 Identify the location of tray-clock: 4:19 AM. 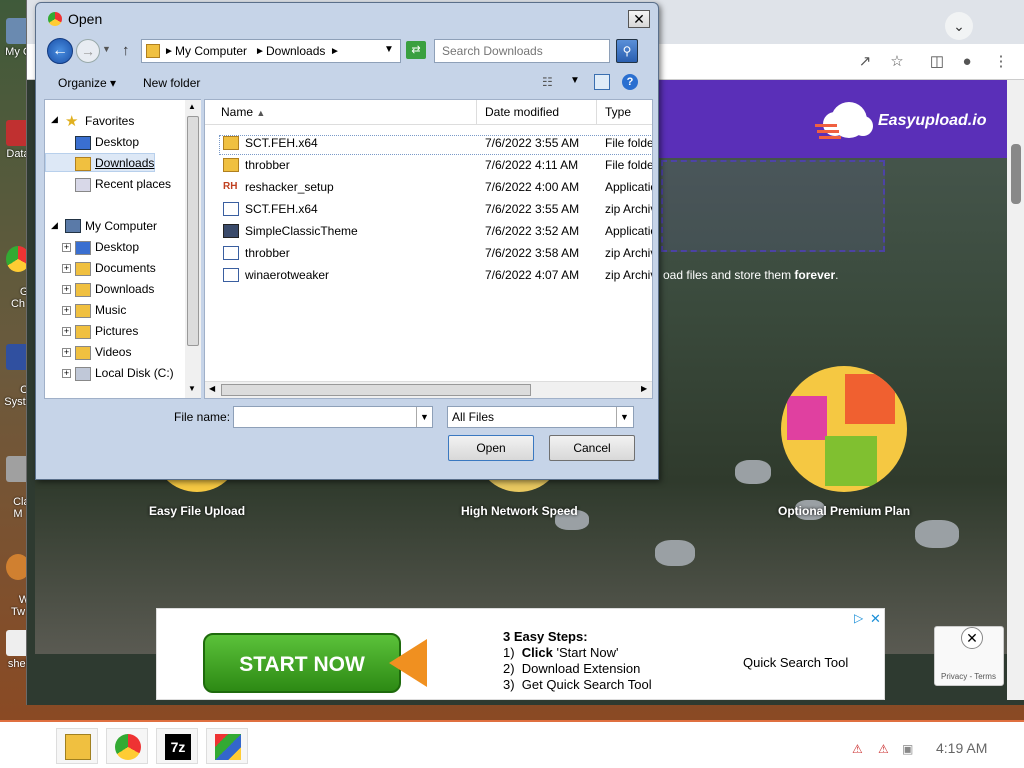
(961, 748).